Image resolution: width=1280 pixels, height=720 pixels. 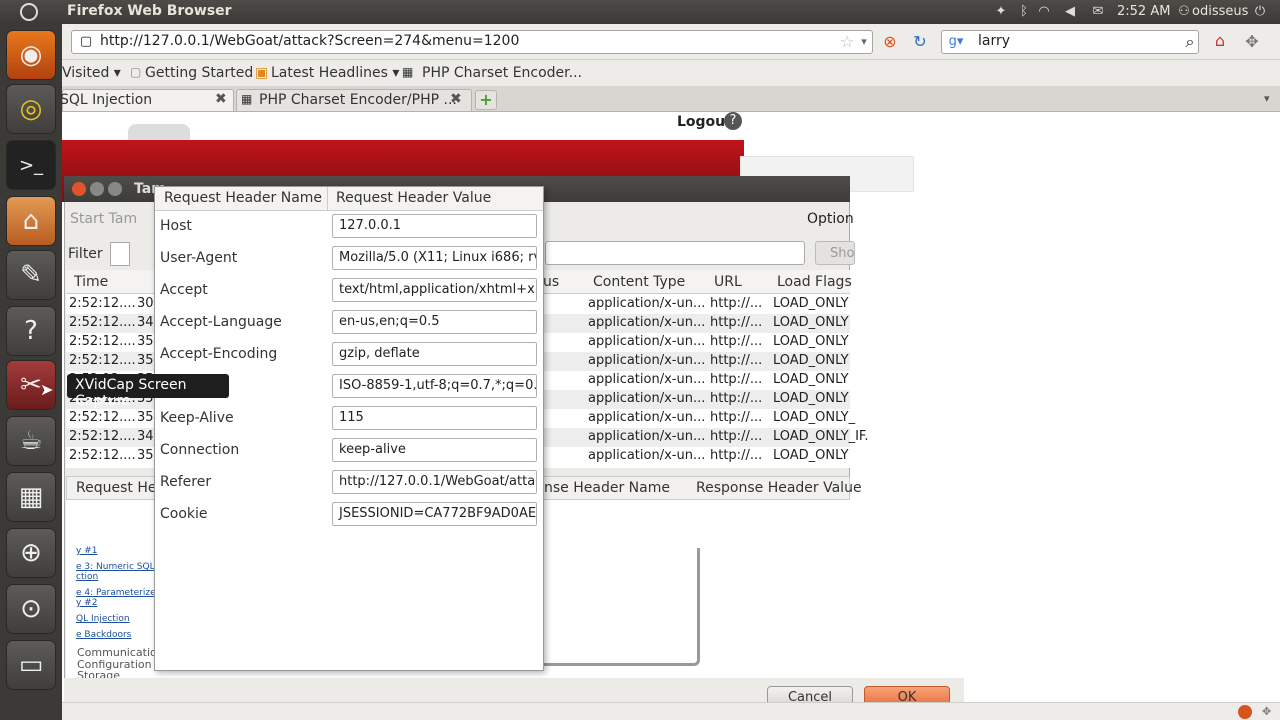 I want to click on lesson-link: y #1, so click(x=86, y=551).